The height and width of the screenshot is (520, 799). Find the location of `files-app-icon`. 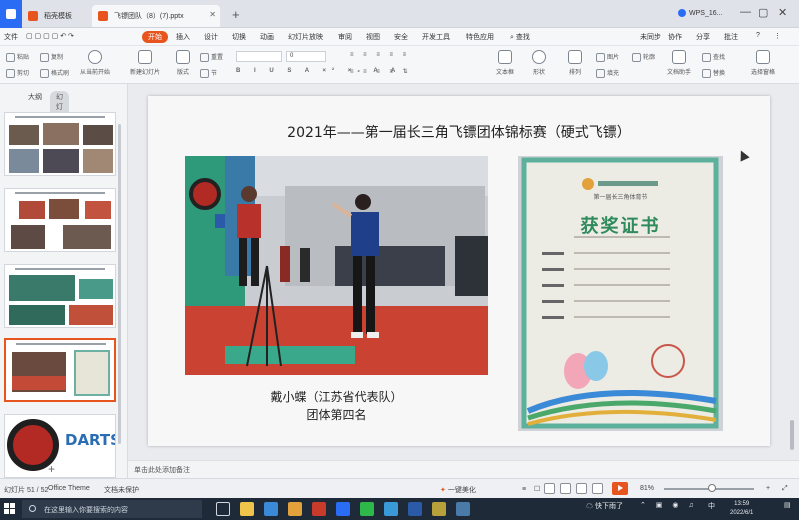

files-app-icon is located at coordinates (295, 509).